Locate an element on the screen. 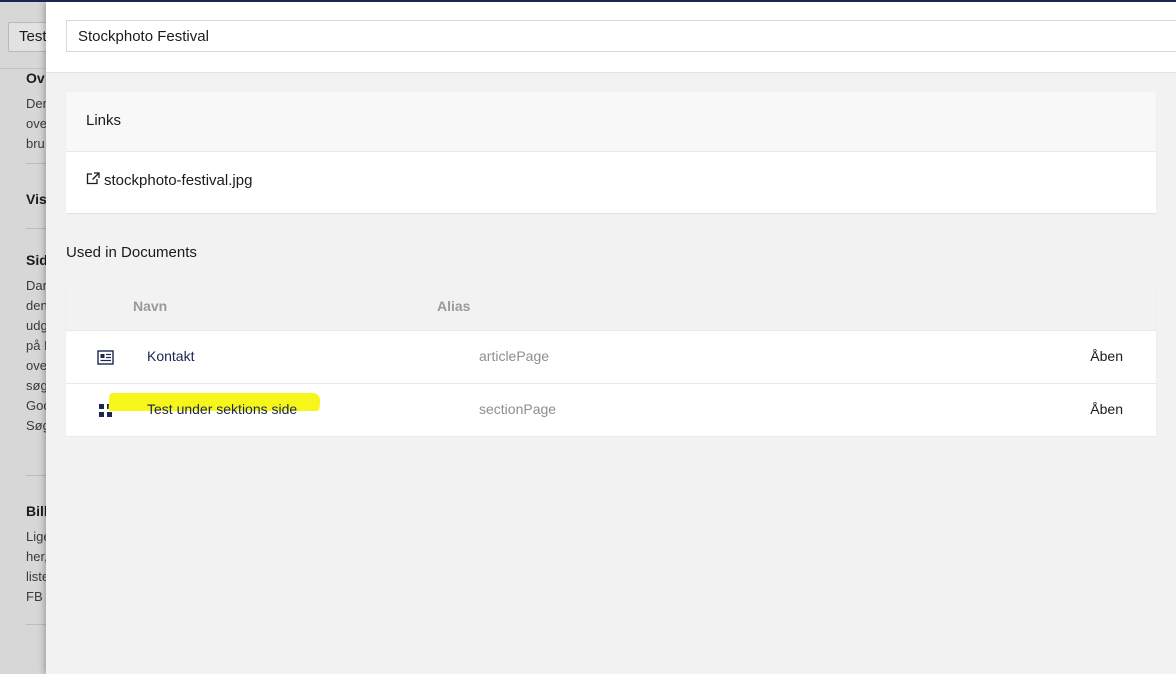 This screenshot has width=1176, height=674. background-text: her, is located at coordinates (37, 556).